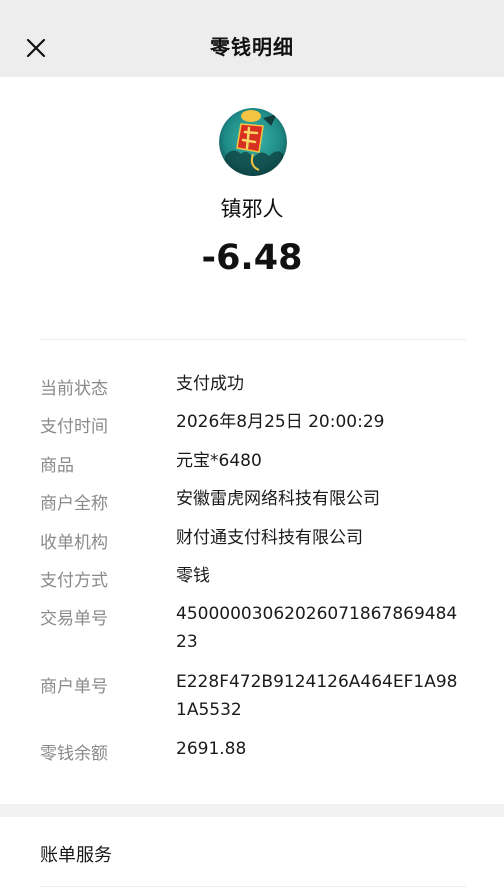 The image size is (504, 893). What do you see at coordinates (74, 427) in the screenshot?
I see `detail-label: 支付时间` at bounding box center [74, 427].